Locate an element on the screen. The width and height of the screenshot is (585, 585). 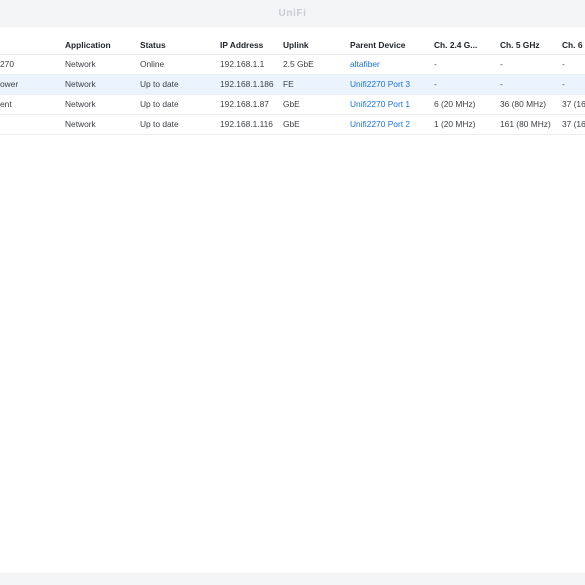
device-uplink: 2.5 GbE is located at coordinates (298, 64).